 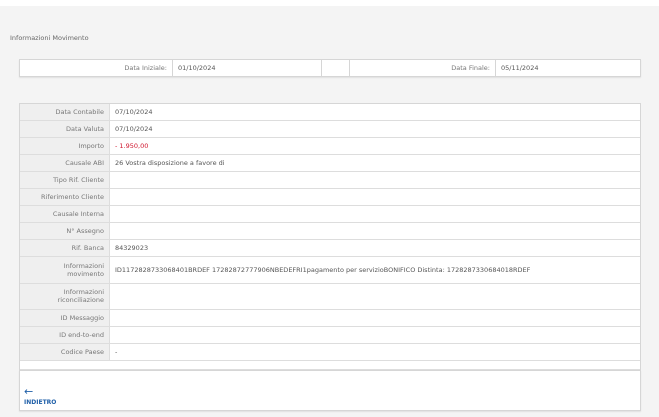 What do you see at coordinates (65, 197) in the screenshot?
I see `detail-label: Riferimento Cliente` at bounding box center [65, 197].